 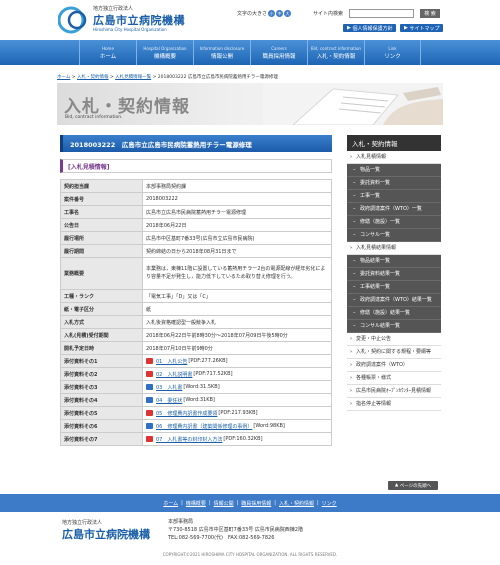 I want to click on sidebar-group-bid-results: 入札見積結果情報, so click(x=394, y=248).